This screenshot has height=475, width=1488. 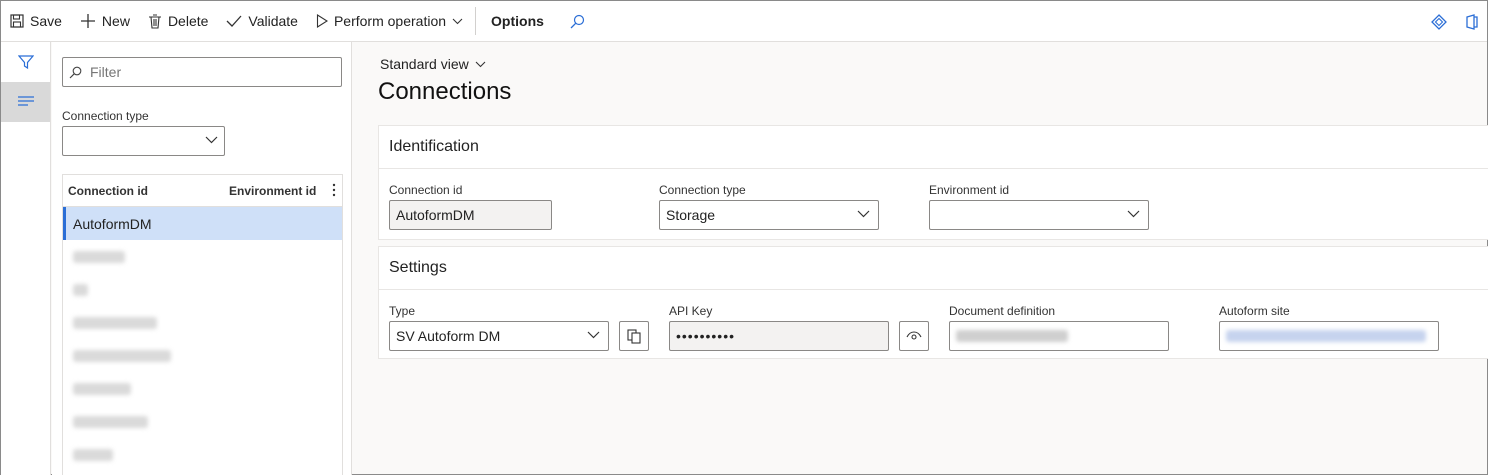 I want to click on copy-icon, so click(x=634, y=336).